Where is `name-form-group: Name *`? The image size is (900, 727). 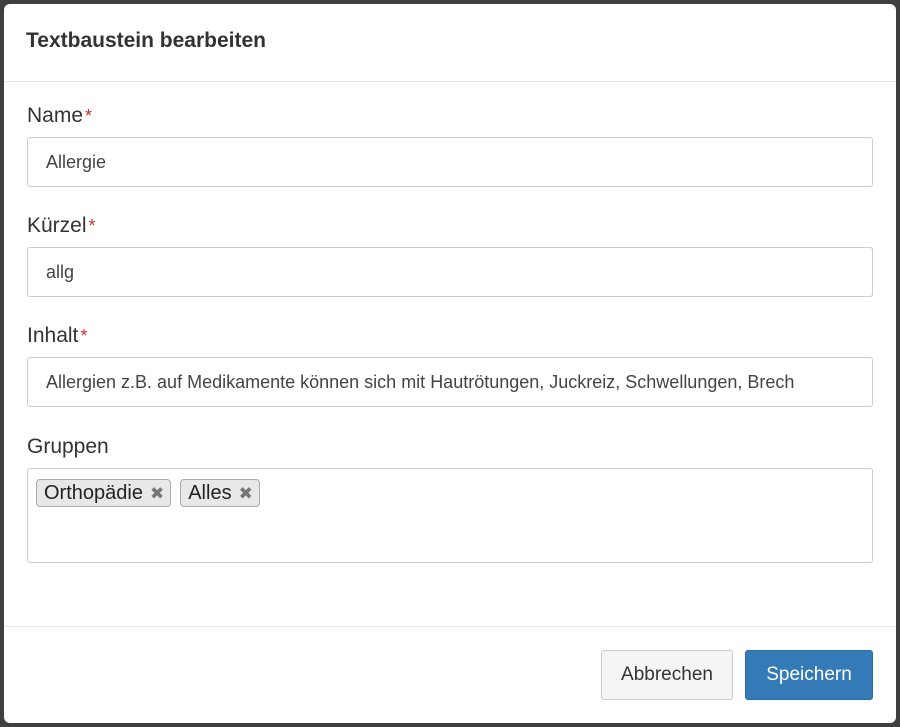 name-form-group: Name * is located at coordinates (450, 145).